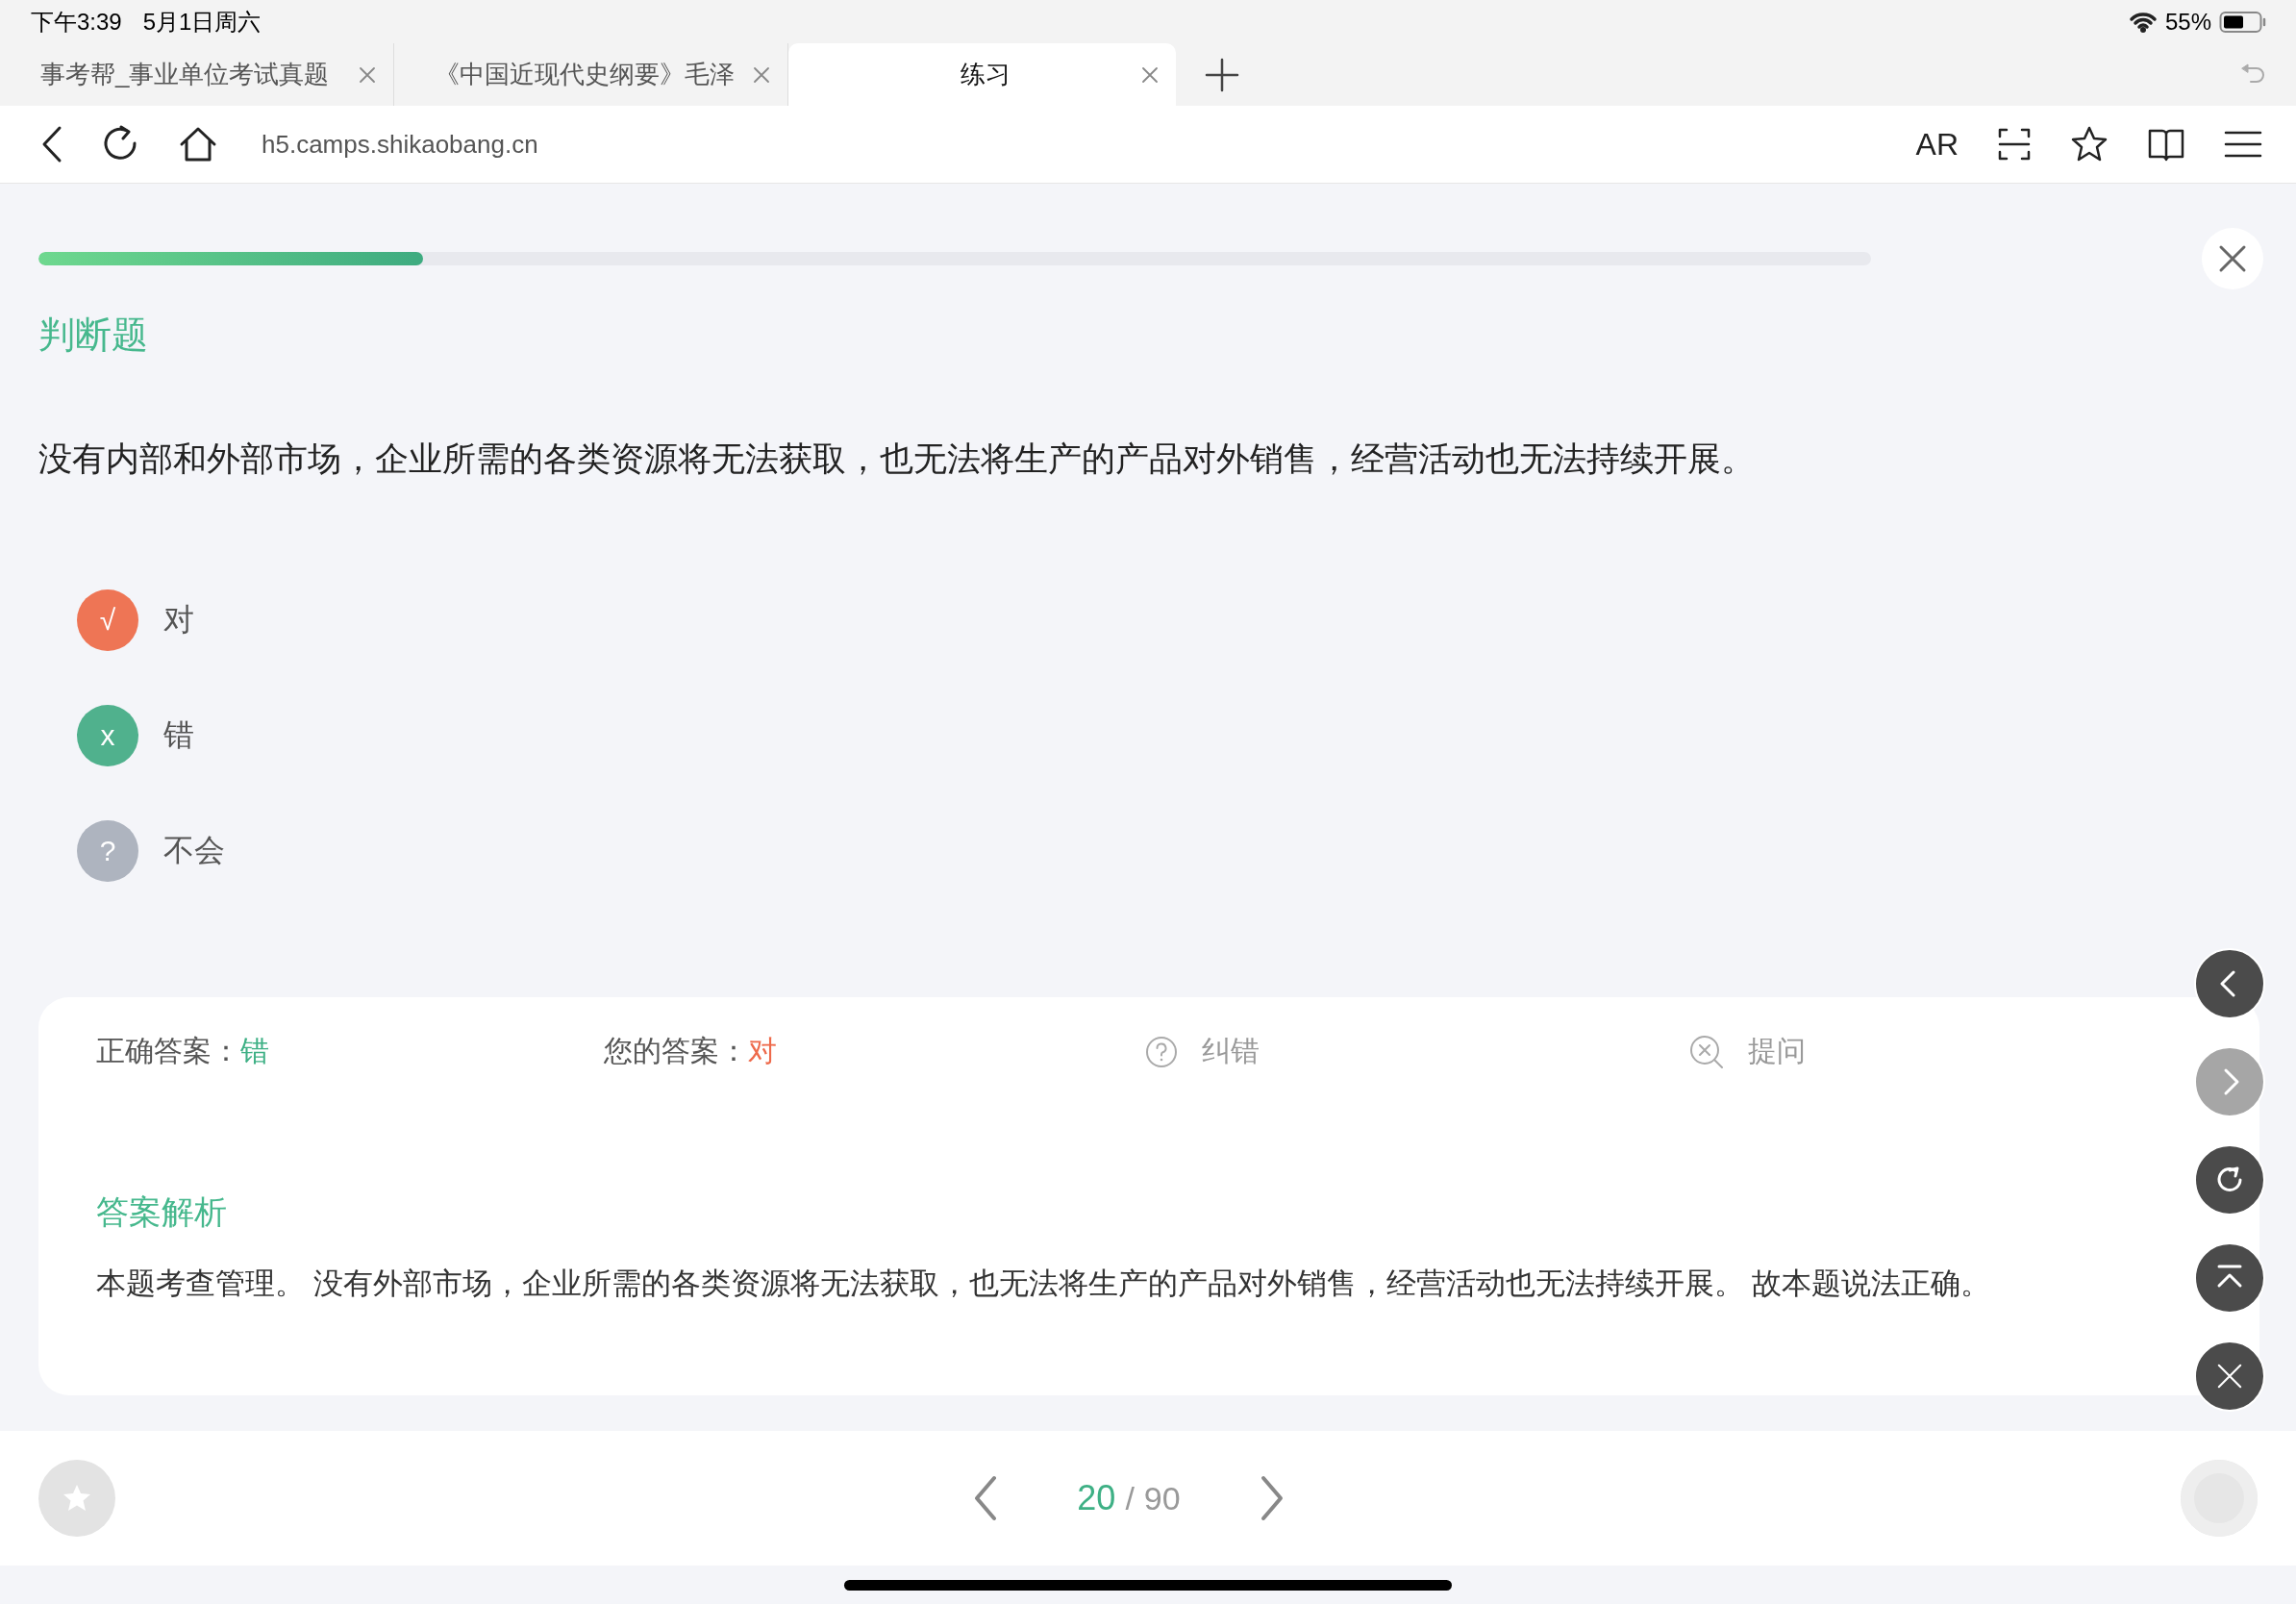  What do you see at coordinates (2243, 22) in the screenshot?
I see `battery-icon` at bounding box center [2243, 22].